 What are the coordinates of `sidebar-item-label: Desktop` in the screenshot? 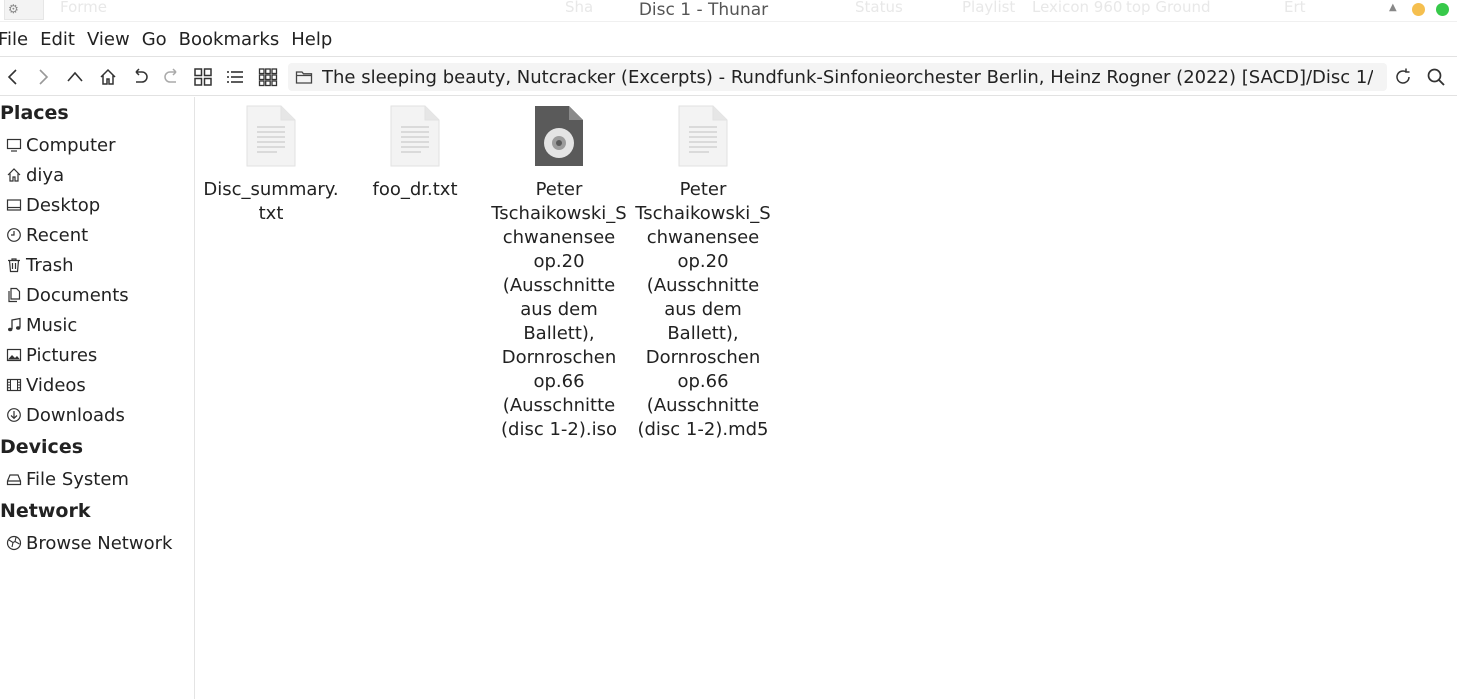 It's located at (63, 205).